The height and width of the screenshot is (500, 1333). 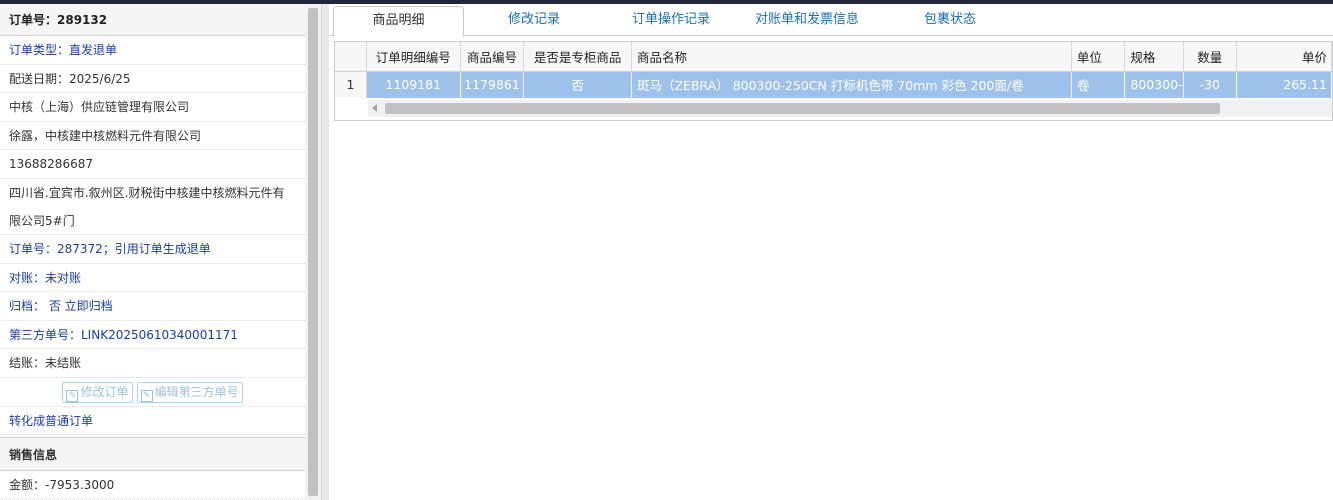 What do you see at coordinates (196, 391) in the screenshot?
I see `edit-third-party-label: 编辑第三方单号` at bounding box center [196, 391].